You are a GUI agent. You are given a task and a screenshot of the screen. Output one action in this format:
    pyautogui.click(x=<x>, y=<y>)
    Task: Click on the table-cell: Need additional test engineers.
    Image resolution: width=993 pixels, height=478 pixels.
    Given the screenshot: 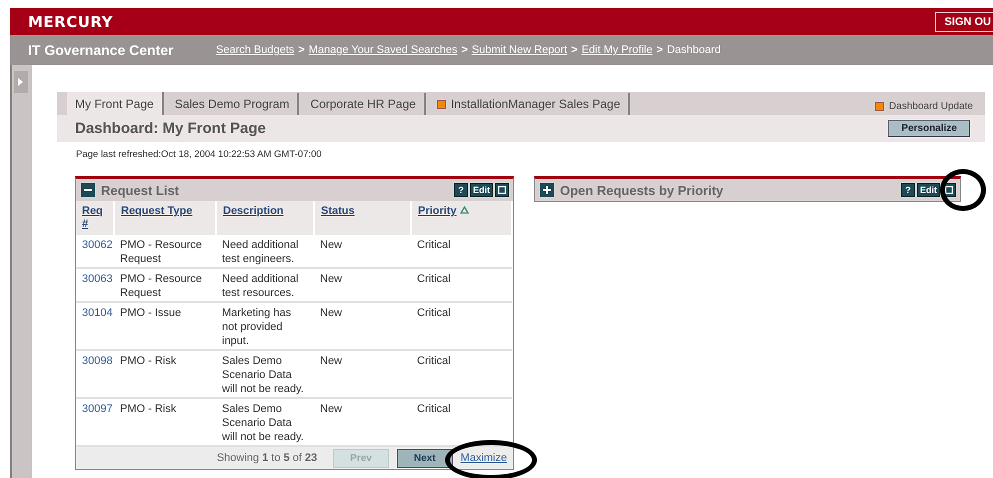 What is the action you would take?
    pyautogui.click(x=265, y=251)
    